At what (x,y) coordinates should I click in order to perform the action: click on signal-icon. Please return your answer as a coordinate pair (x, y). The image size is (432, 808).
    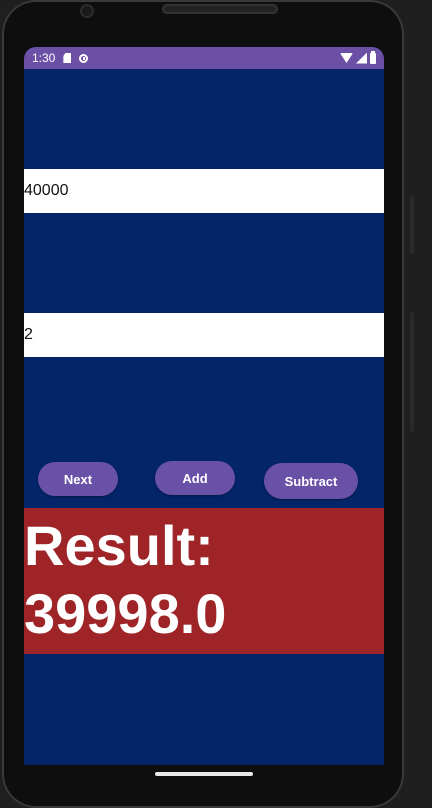
    Looking at the image, I should click on (361, 58).